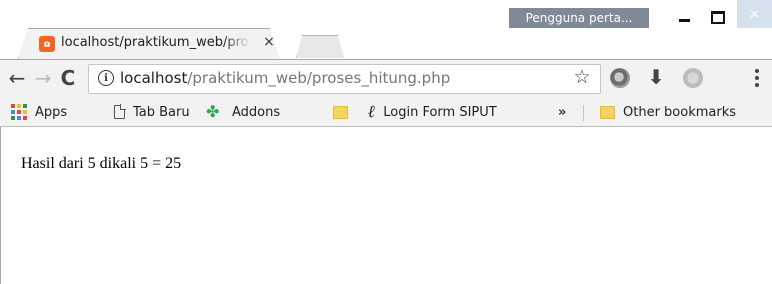 The image size is (772, 284). What do you see at coordinates (161, 112) in the screenshot?
I see `bookmark-label: Tab Baru` at bounding box center [161, 112].